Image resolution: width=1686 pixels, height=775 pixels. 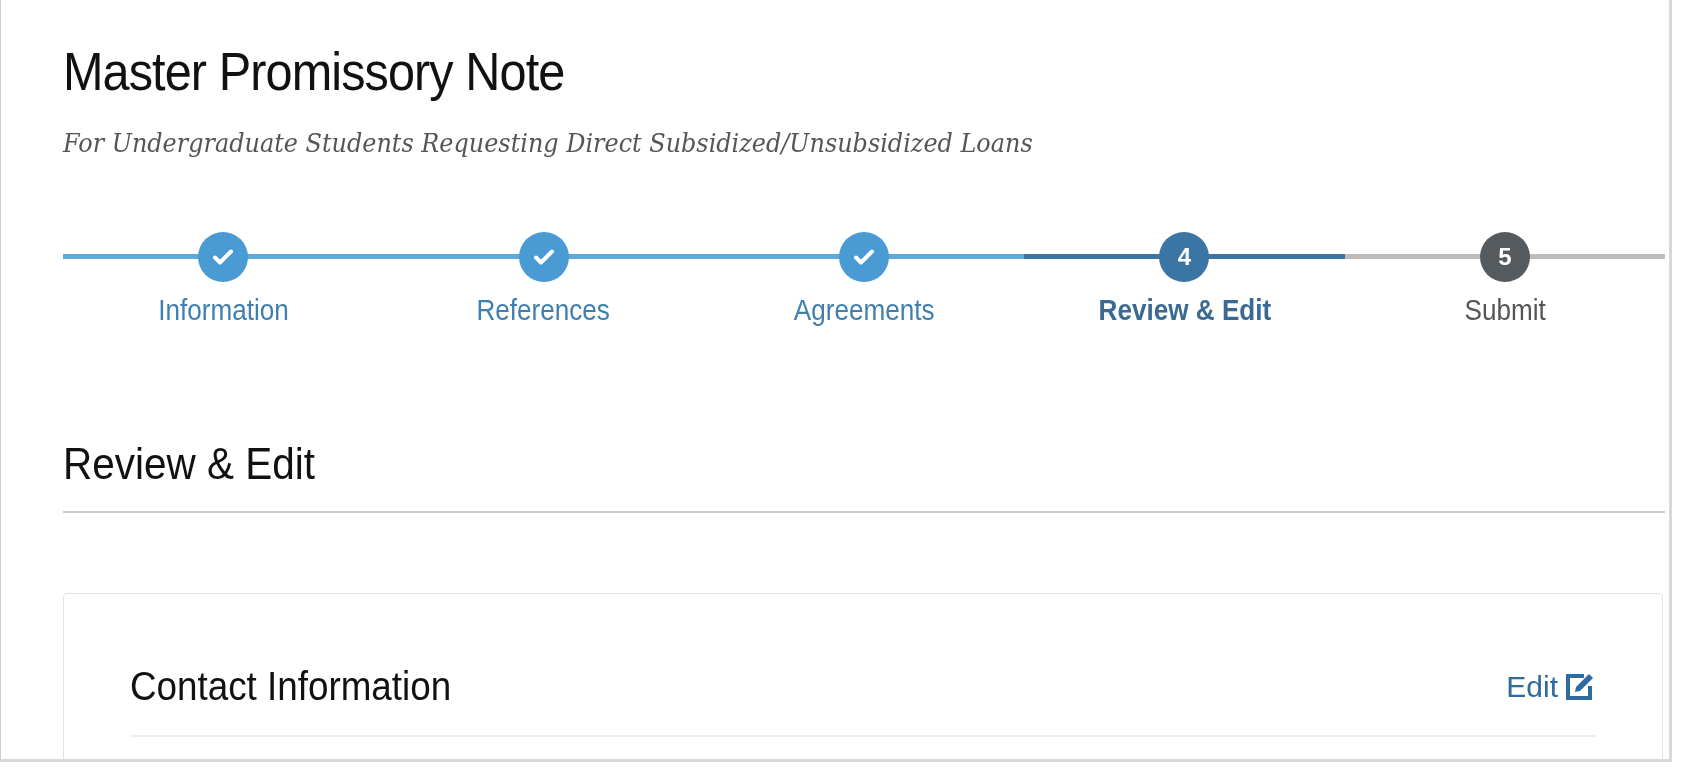 What do you see at coordinates (291, 686) in the screenshot?
I see `card-title: Contact Information` at bounding box center [291, 686].